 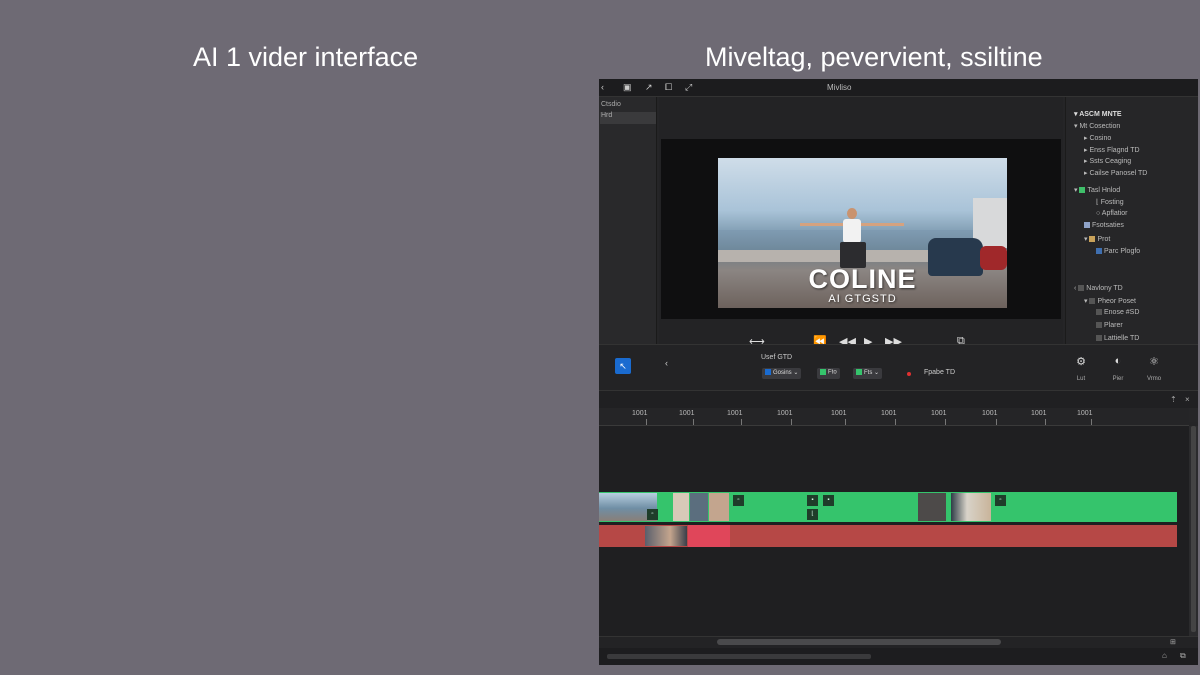 What do you see at coordinates (688, 87) in the screenshot?
I see `expand-icon: ⤢` at bounding box center [688, 87].